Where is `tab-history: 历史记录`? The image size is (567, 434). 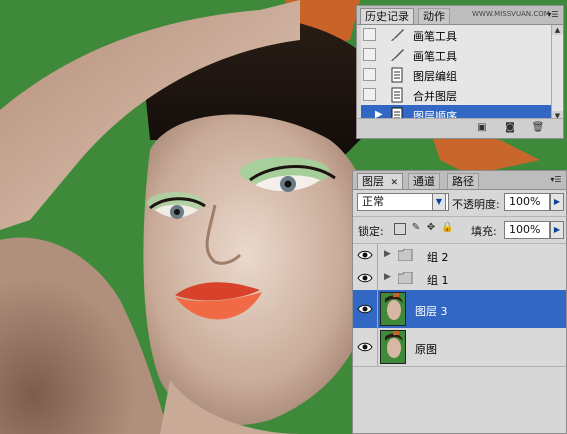 tab-history: 历史记录 is located at coordinates (387, 16).